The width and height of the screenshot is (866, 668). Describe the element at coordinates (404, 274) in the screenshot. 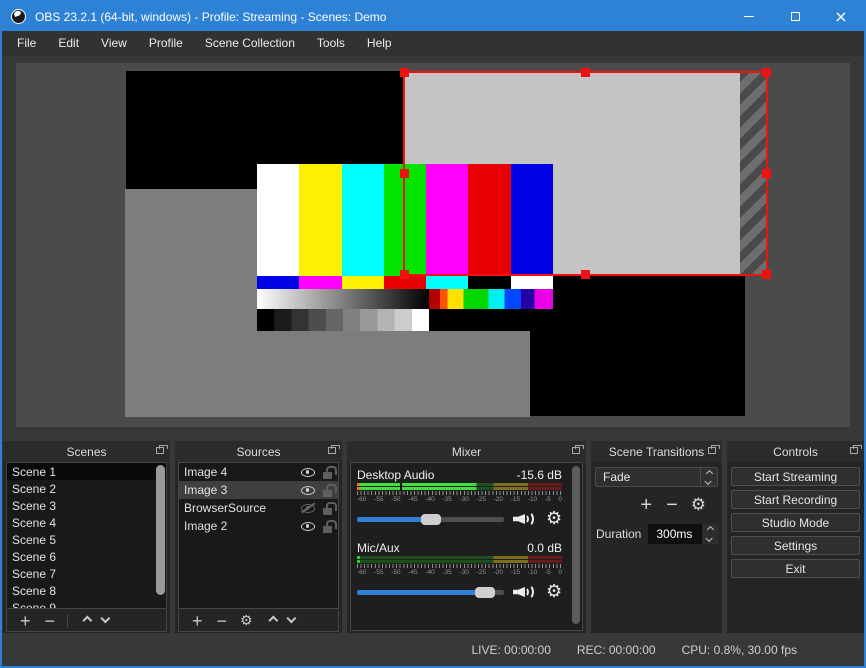

I see `resize-handle-bottom-left` at that location.